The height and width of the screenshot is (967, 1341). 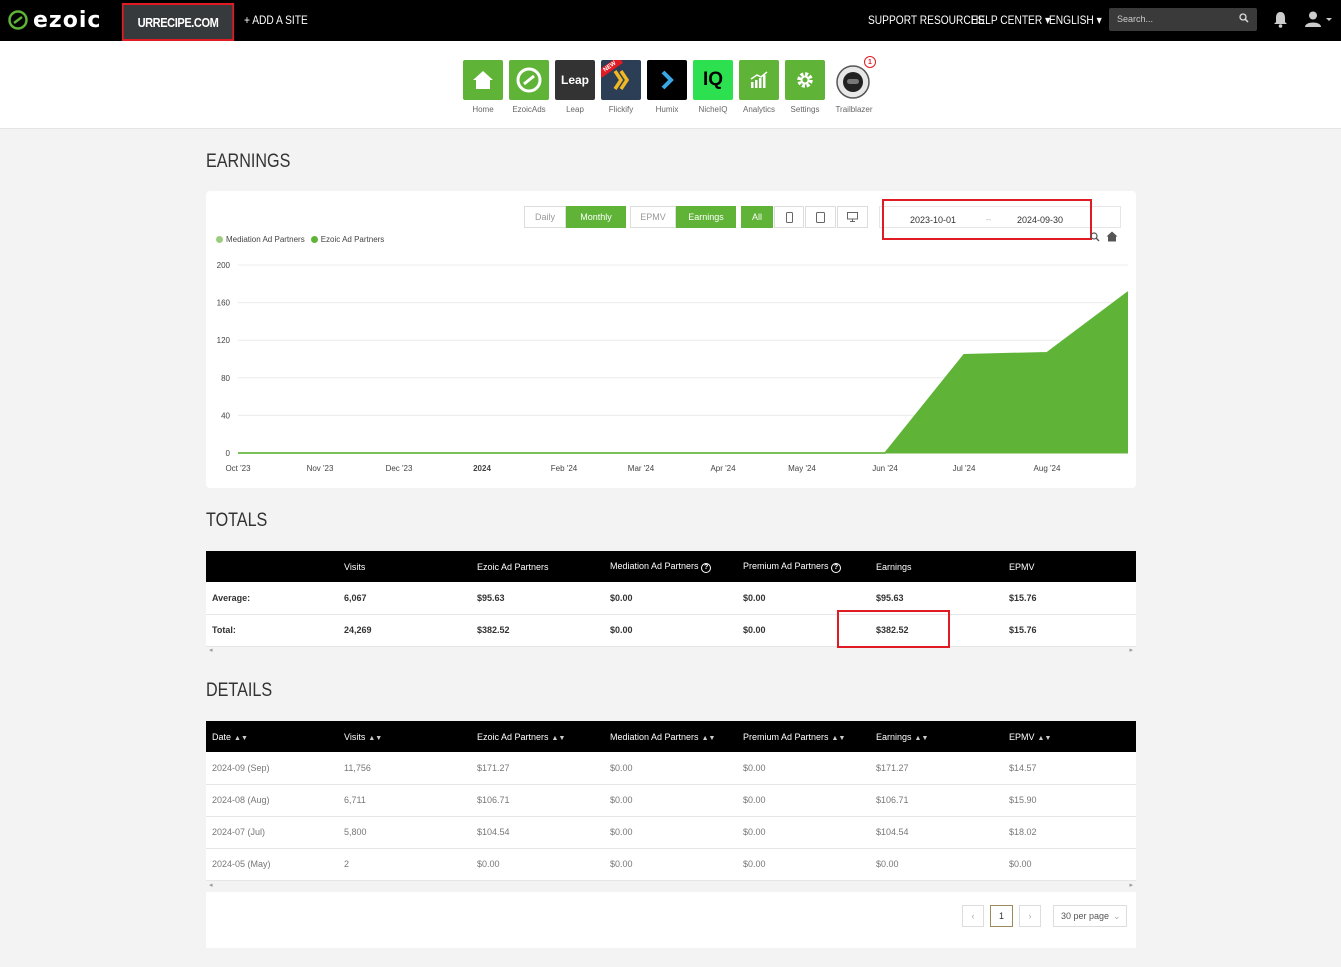 I want to click on column-header: Ezoic Ad Partners, so click(x=537, y=566).